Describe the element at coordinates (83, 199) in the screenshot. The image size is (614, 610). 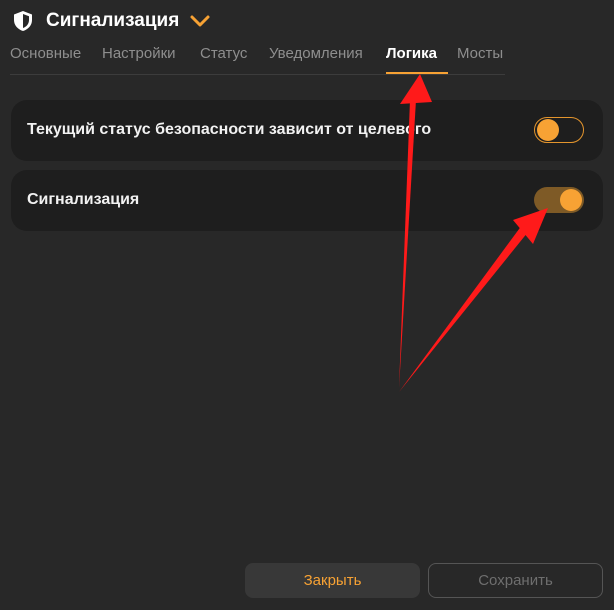
I see `setting-label: Сигнализация` at that location.